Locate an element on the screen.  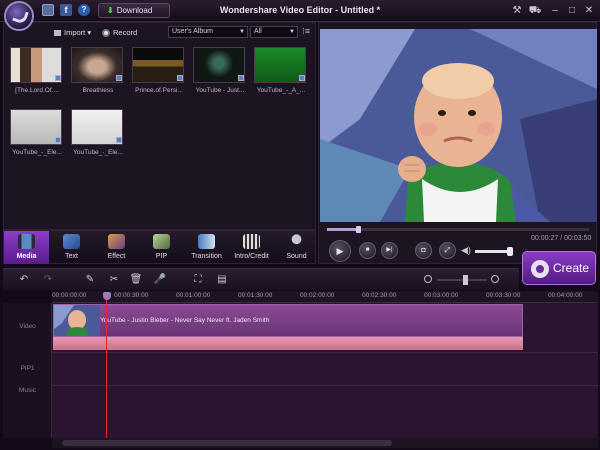
playhead is located at coordinates (106, 365).